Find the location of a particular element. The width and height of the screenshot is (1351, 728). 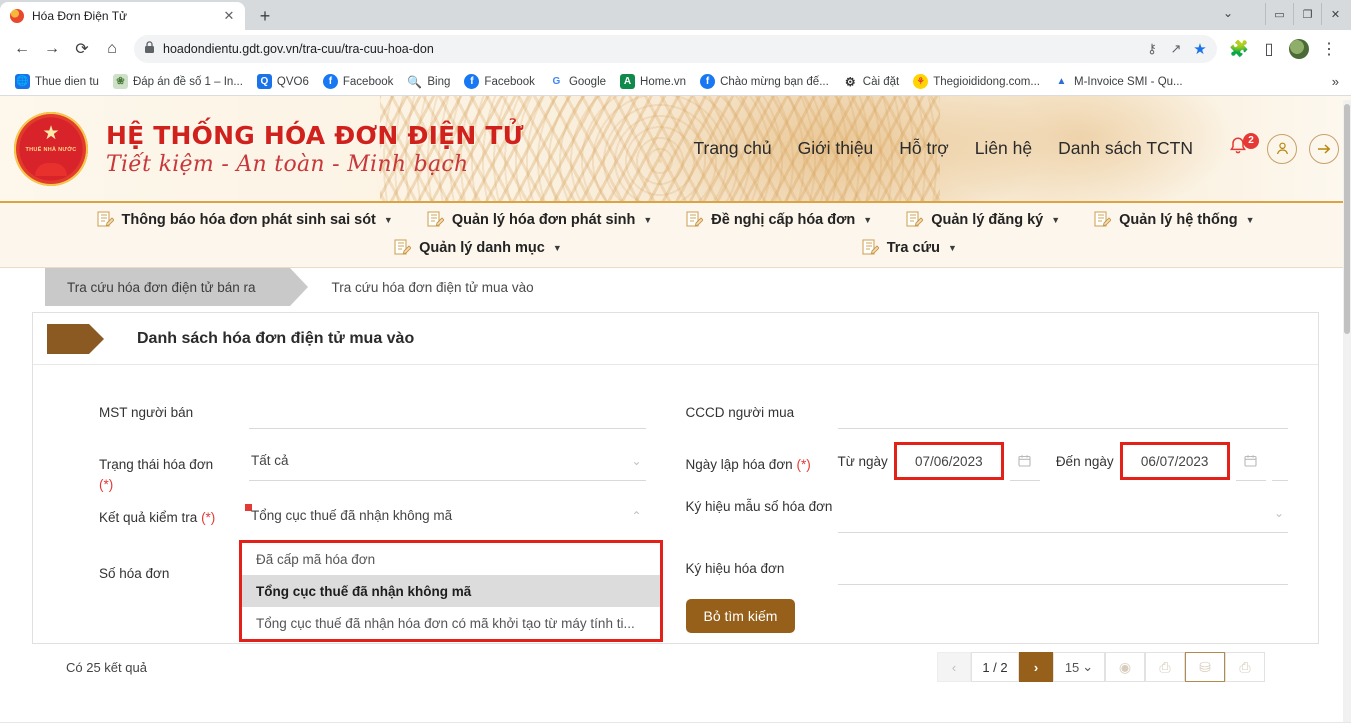

home-icon: ⌂ is located at coordinates (112, 49).